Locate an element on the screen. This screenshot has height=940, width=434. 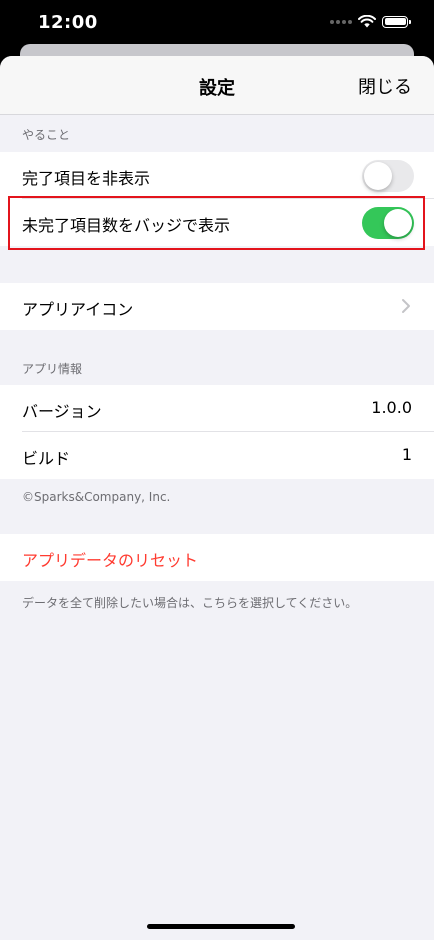
version-label: バージョン is located at coordinates (62, 411).